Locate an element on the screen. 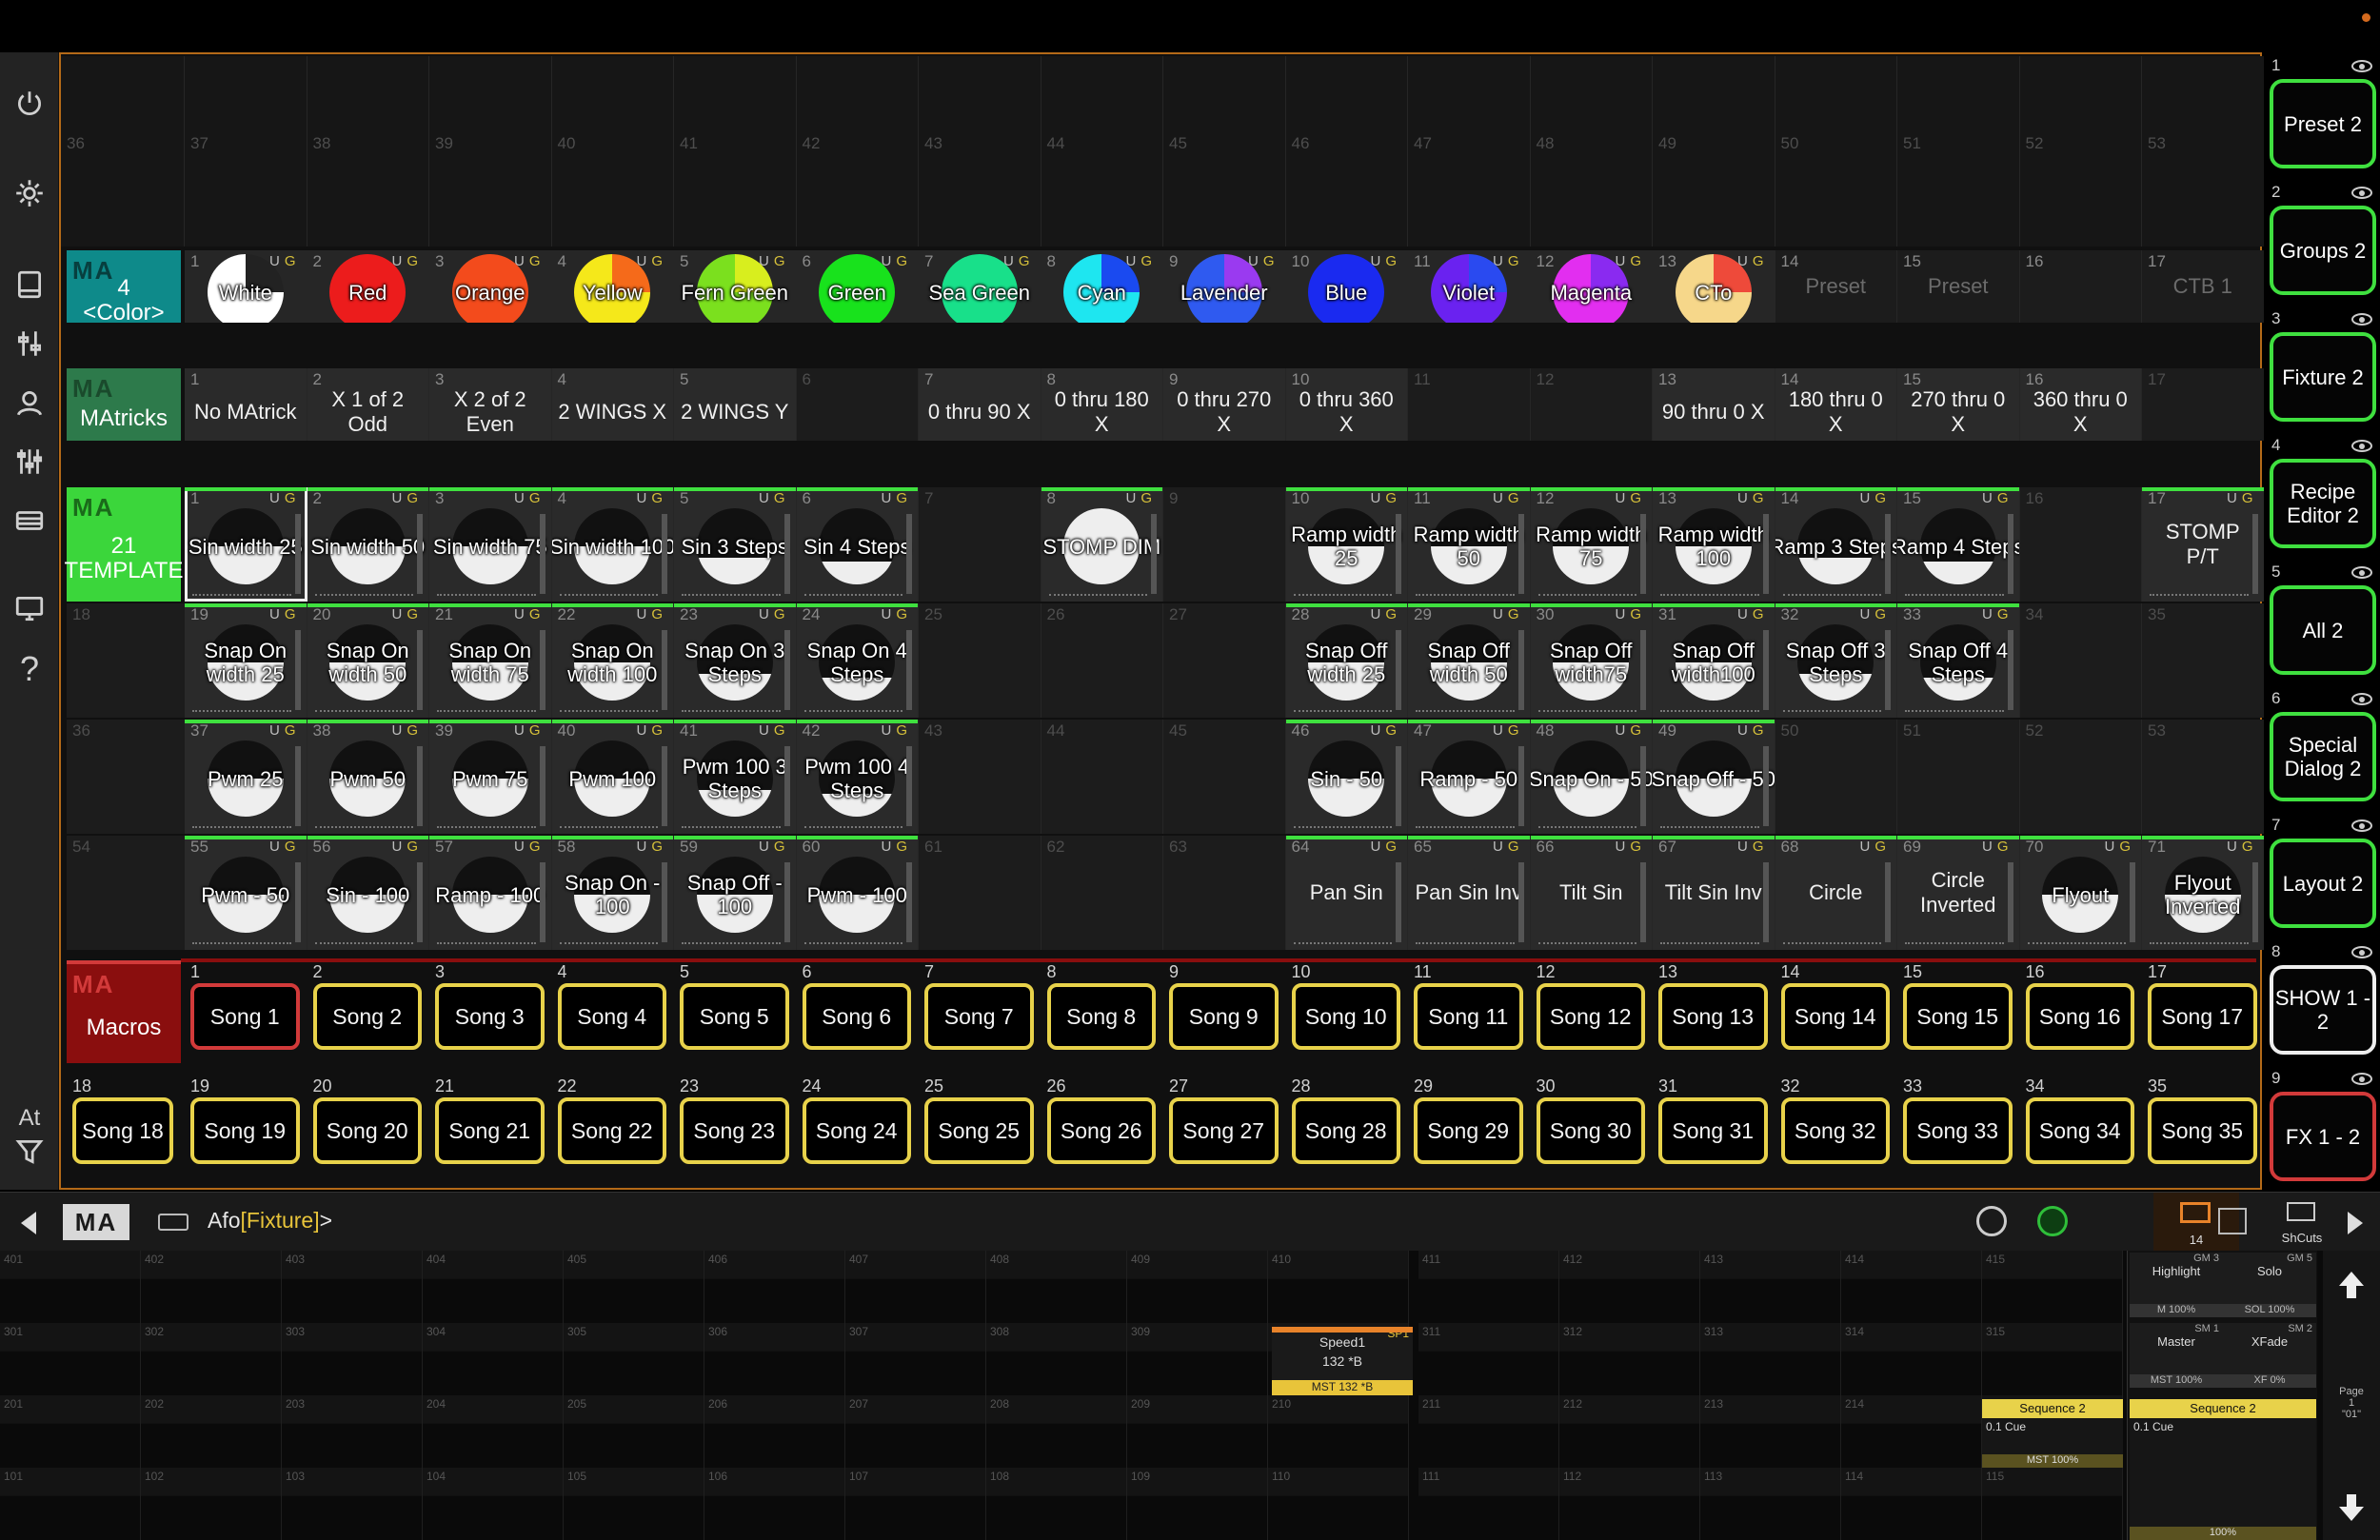 This screenshot has height=1540, width=2380. macro-22: Song 22 is located at coordinates (611, 1130).